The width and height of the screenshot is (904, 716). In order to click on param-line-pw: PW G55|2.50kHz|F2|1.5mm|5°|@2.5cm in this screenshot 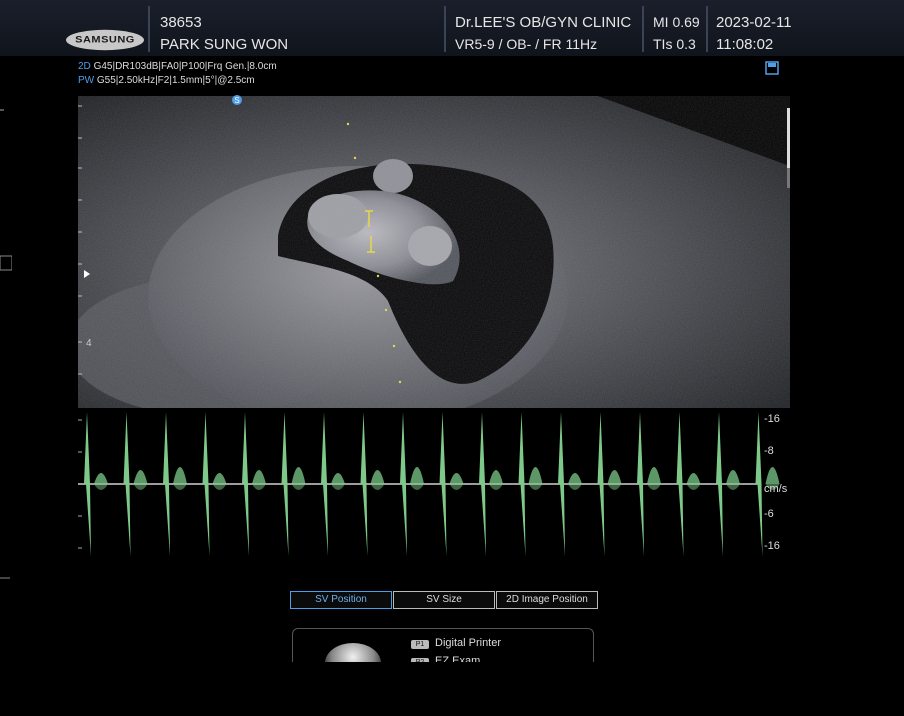, I will do `click(166, 80)`.